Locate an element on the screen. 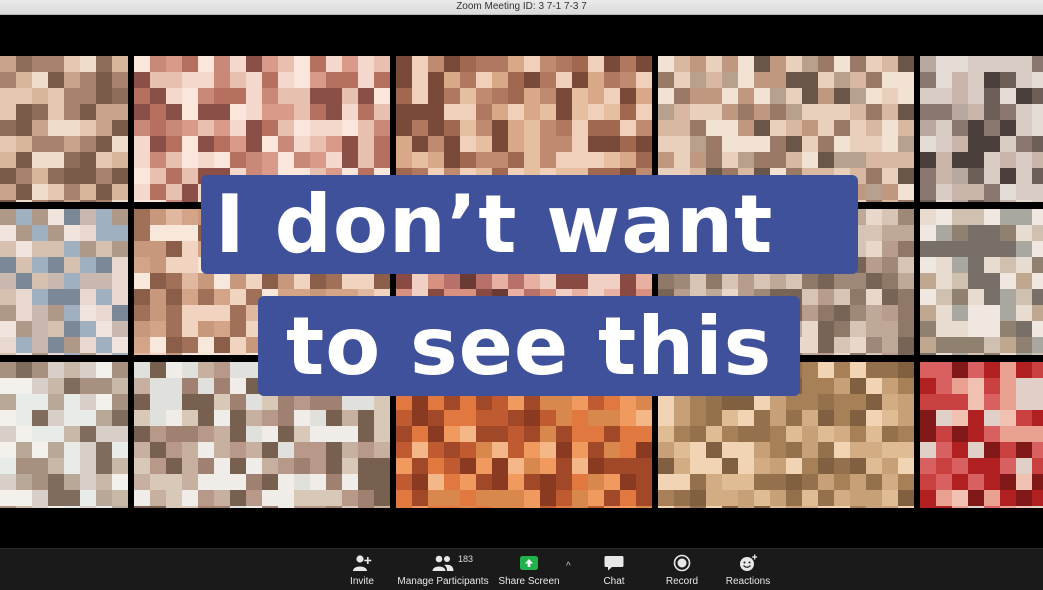 This screenshot has width=1043, height=590. invite-button: Invite is located at coordinates (362, 569).